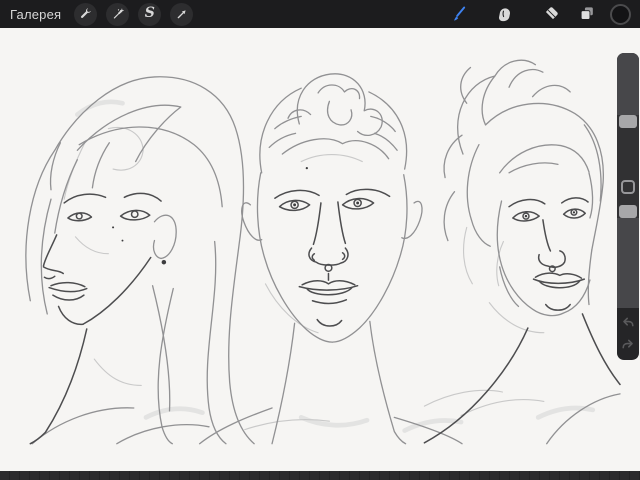 The width and height of the screenshot is (640, 480). Describe the element at coordinates (628, 263) in the screenshot. I see `opacity-track-fill` at that location.